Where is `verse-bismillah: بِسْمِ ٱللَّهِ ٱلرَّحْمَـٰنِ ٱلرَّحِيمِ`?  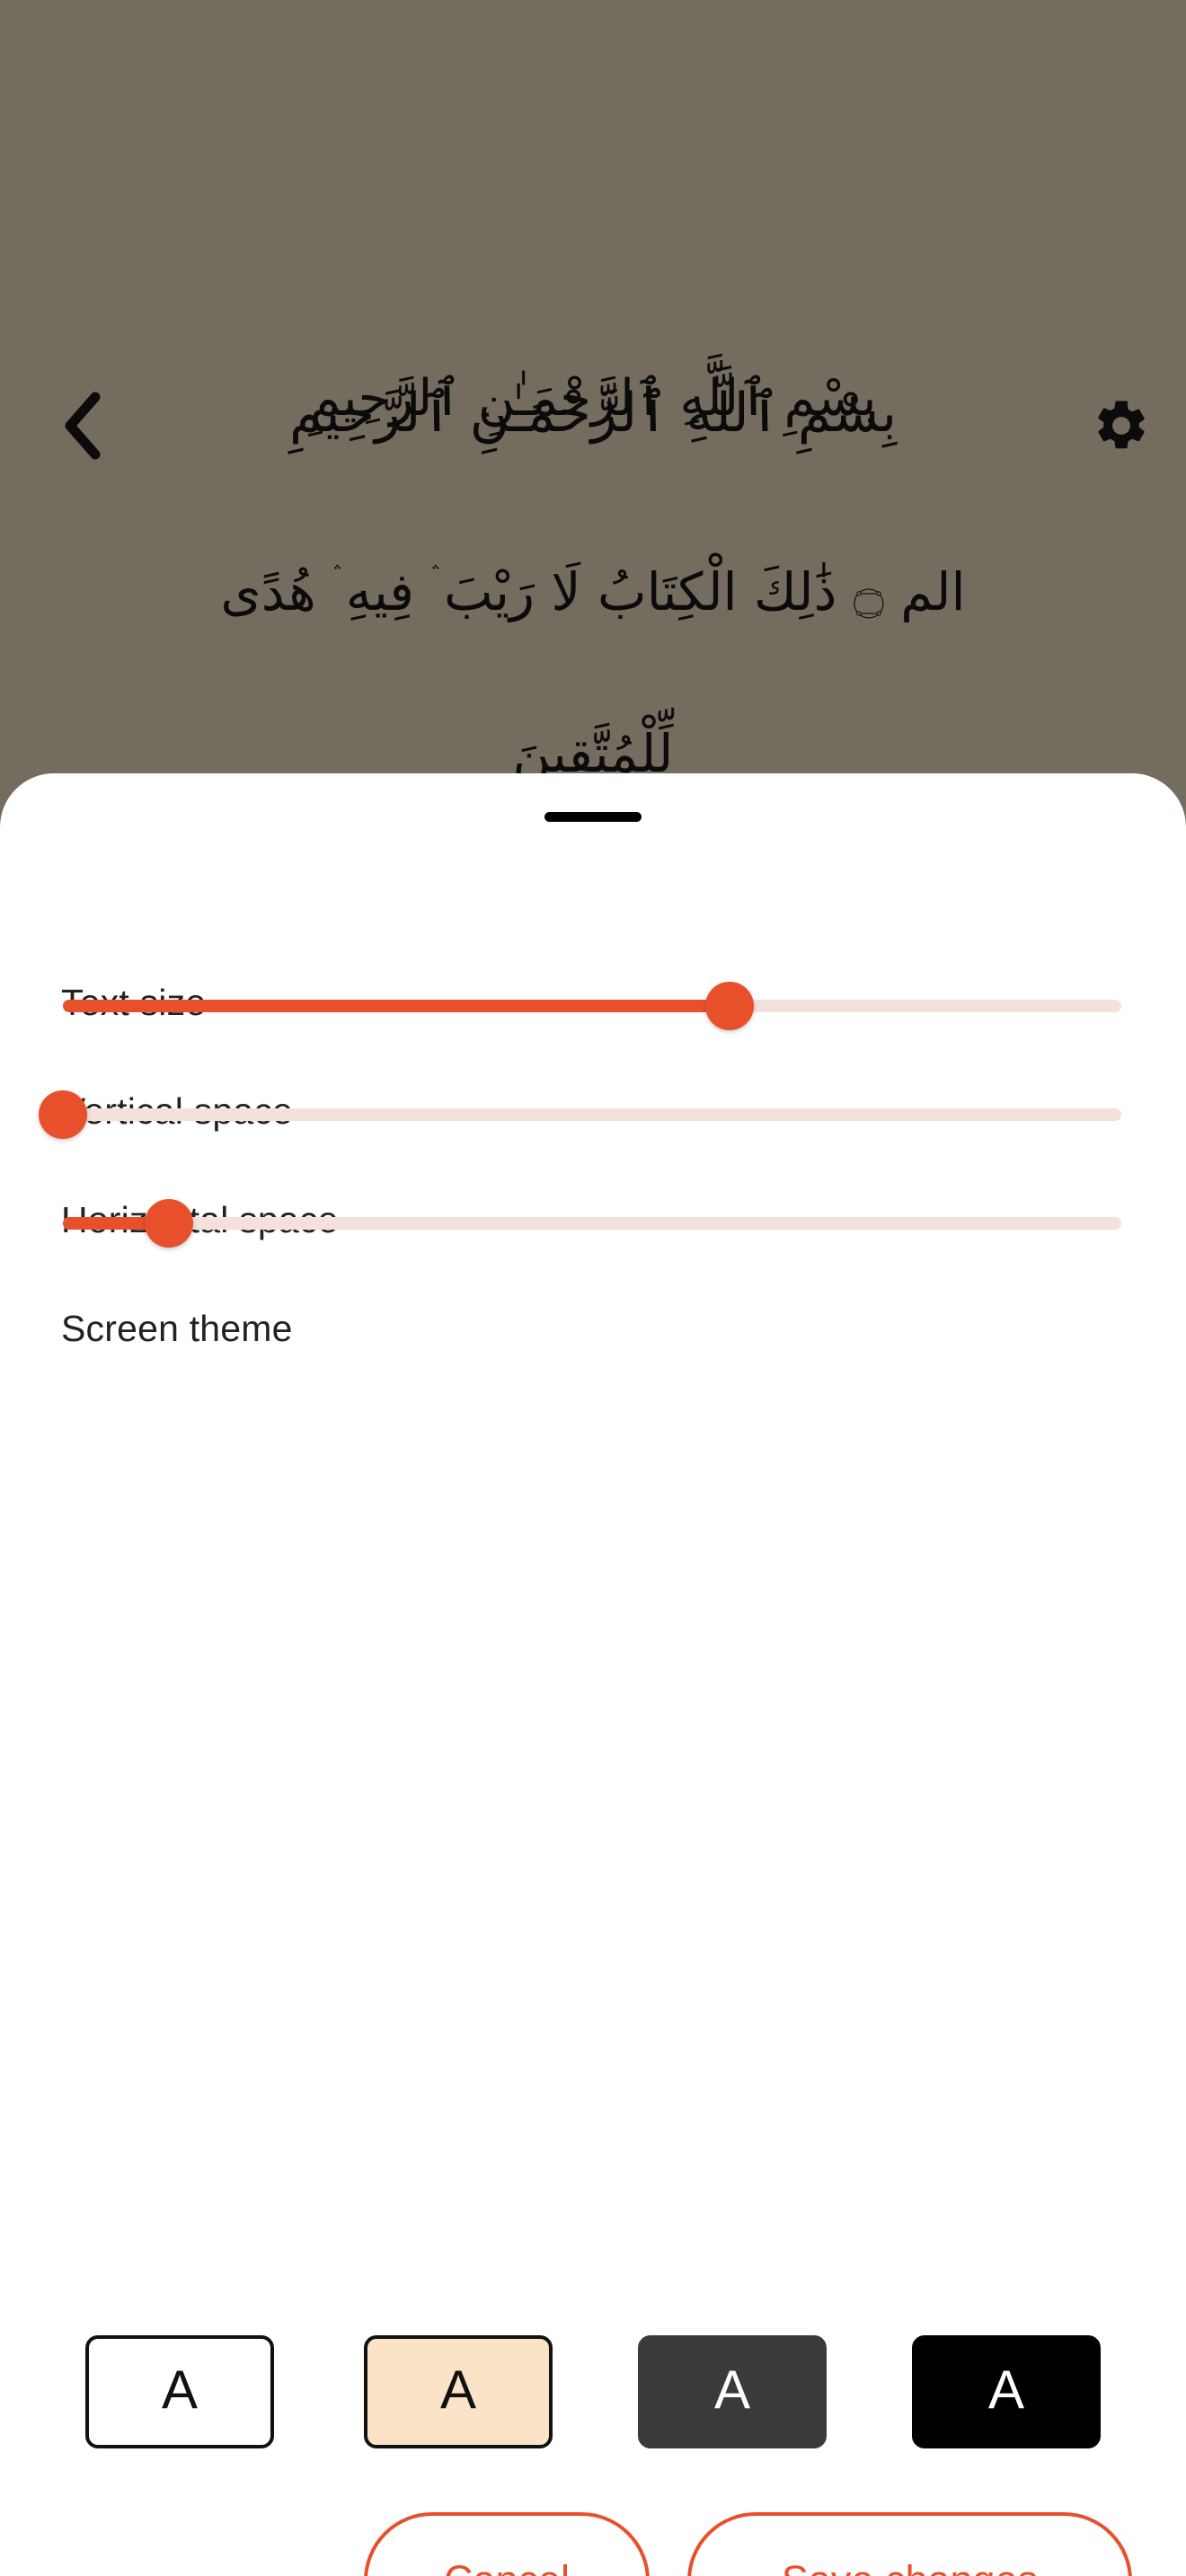 verse-bismillah: بِسْمِ ٱللَّهِ ٱلرَّحْمَـٰنِ ٱلرَّحِيمِ is located at coordinates (593, 413).